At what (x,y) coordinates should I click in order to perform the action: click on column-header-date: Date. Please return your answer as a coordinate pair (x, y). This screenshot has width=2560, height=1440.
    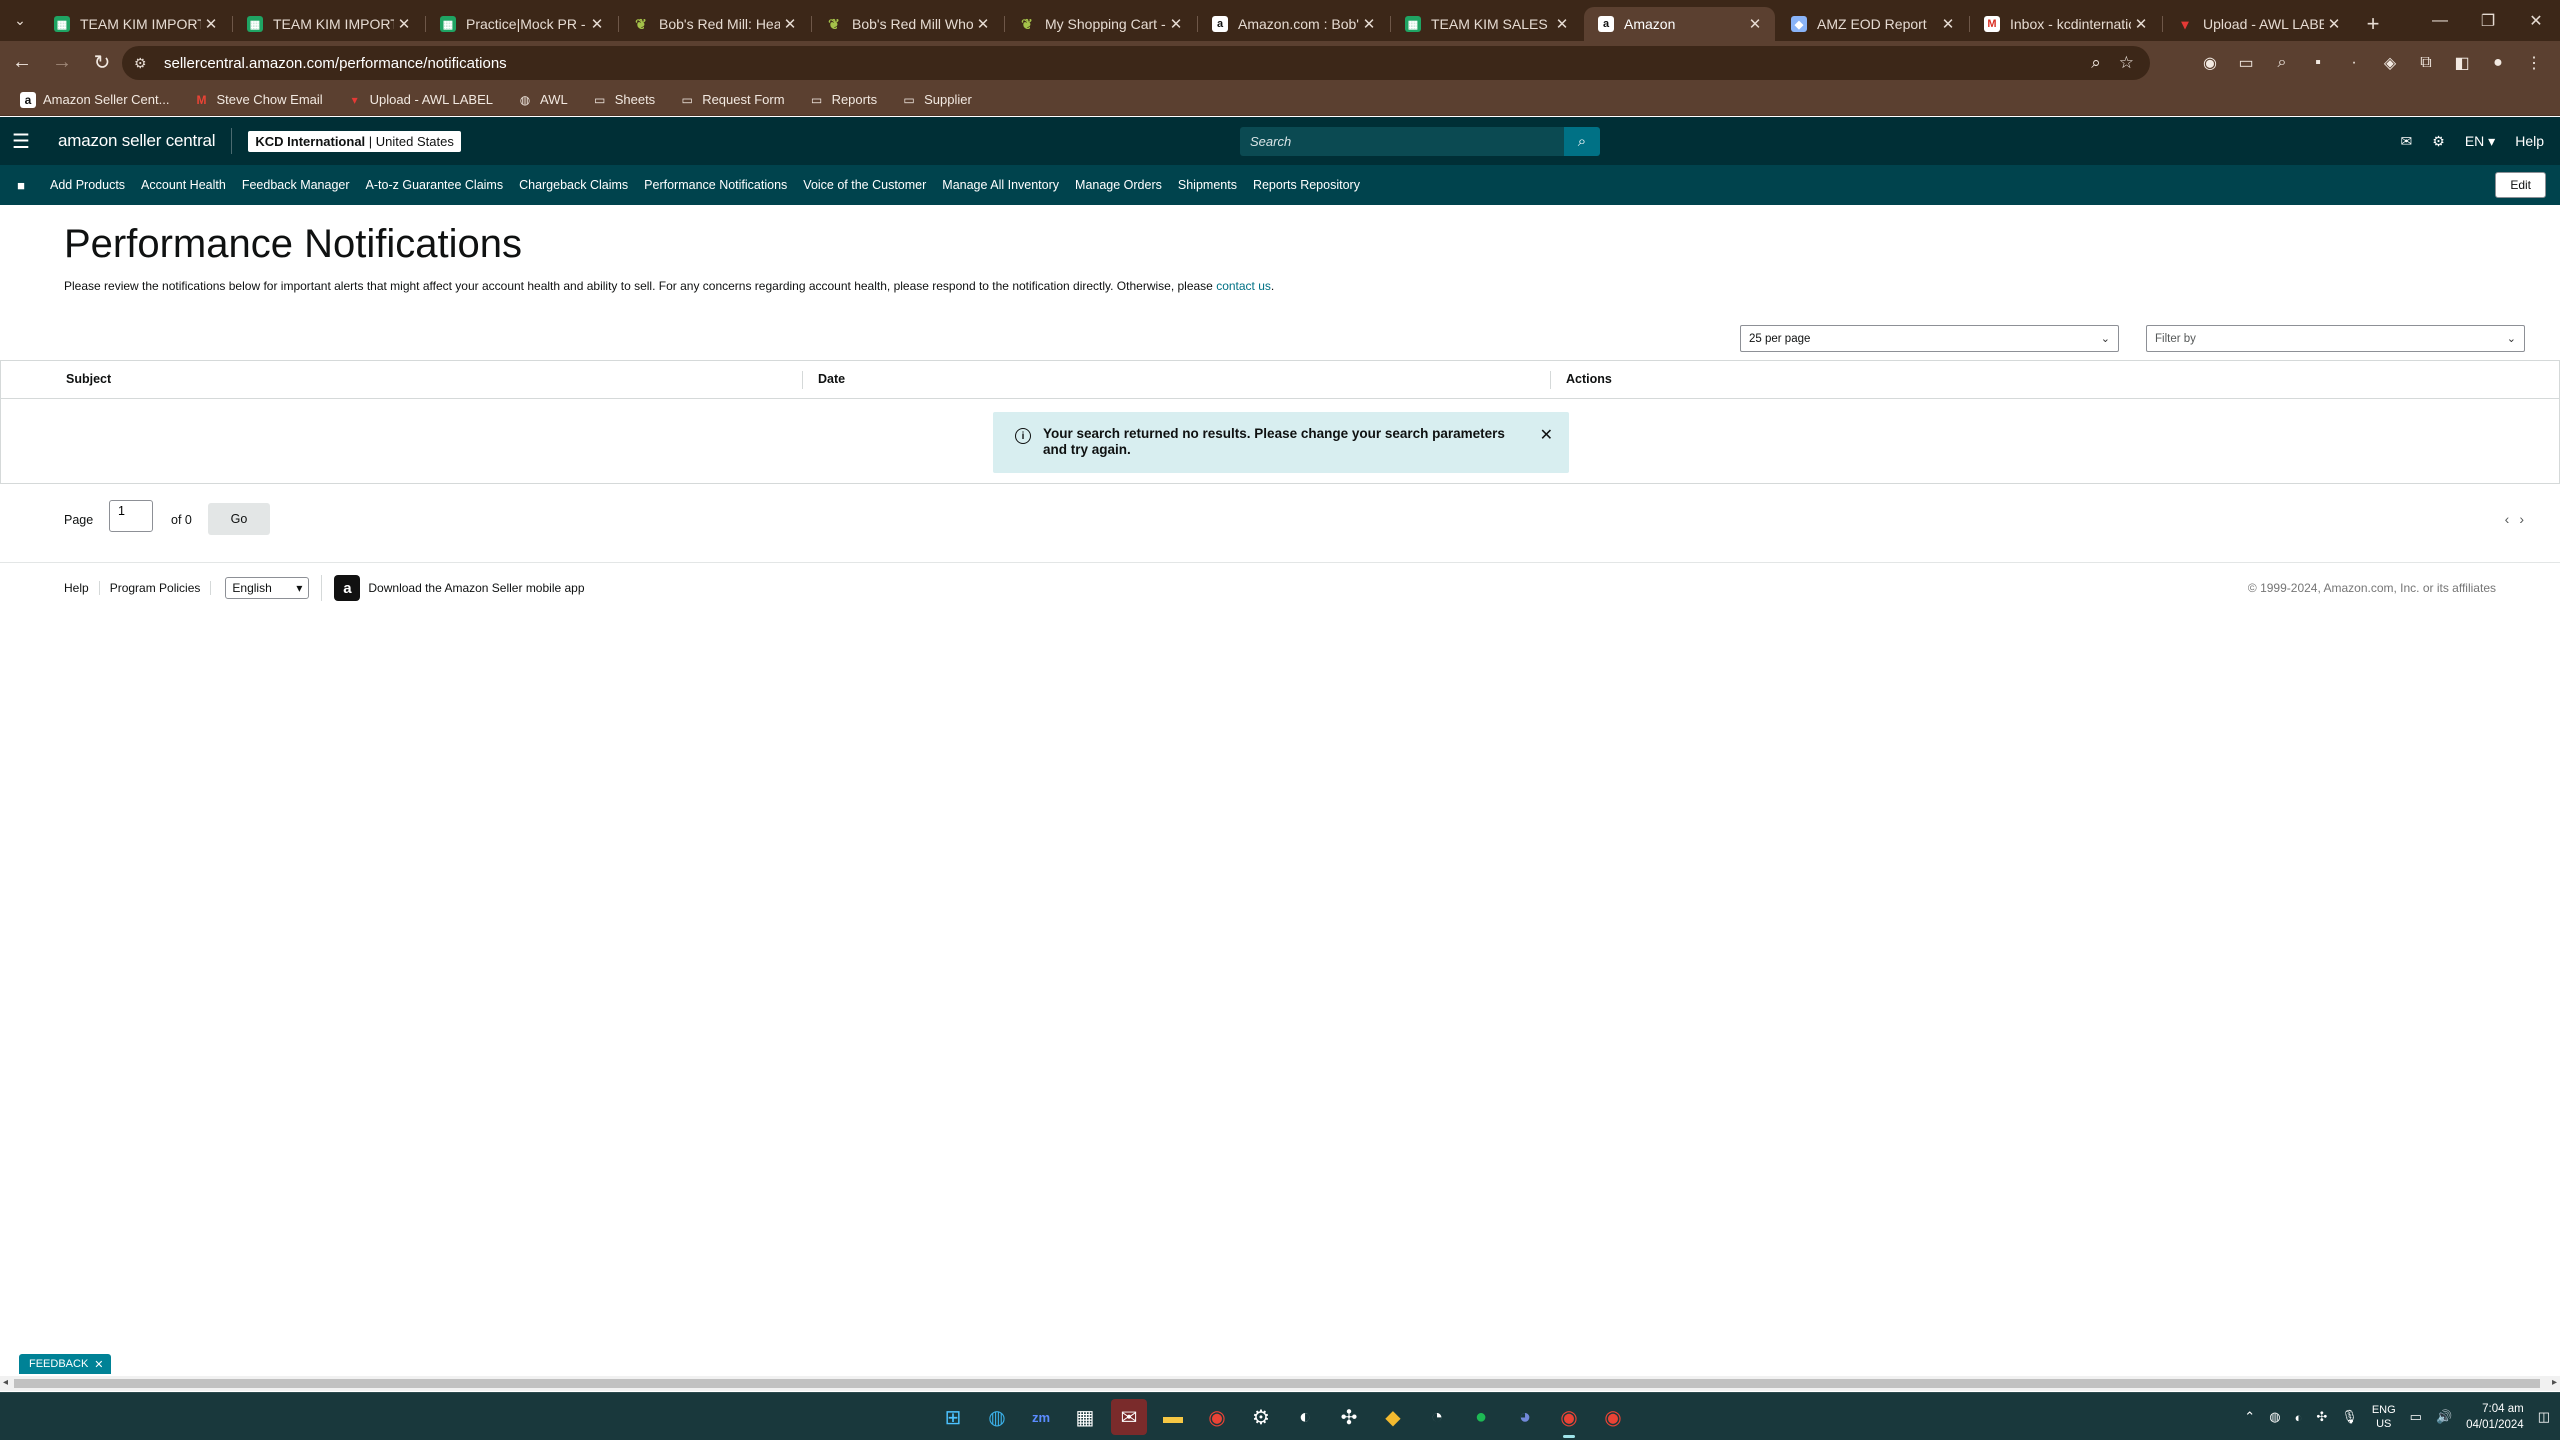
    Looking at the image, I should click on (831, 379).